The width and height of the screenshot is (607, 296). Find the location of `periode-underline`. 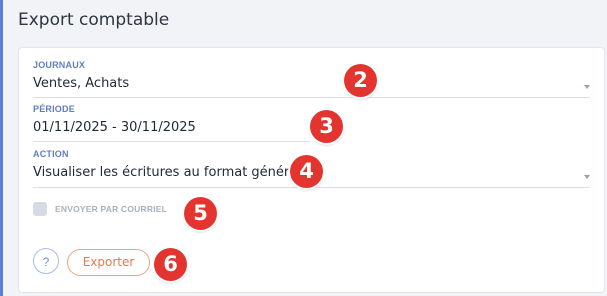

periode-underline is located at coordinates (171, 141).